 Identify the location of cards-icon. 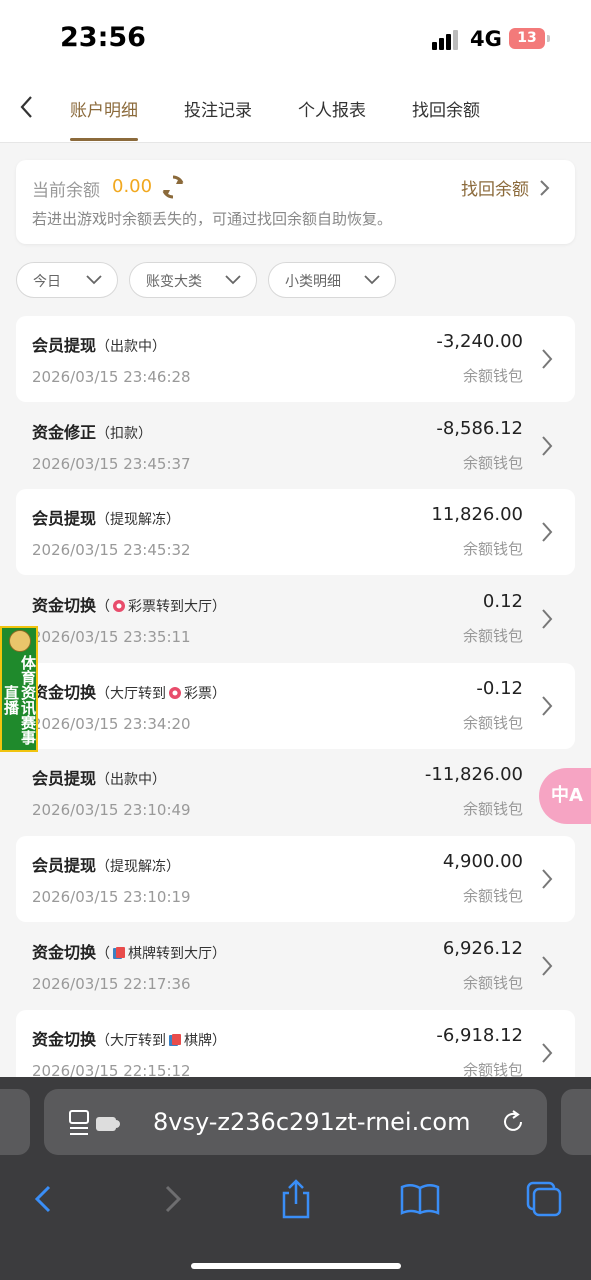
(175, 1039).